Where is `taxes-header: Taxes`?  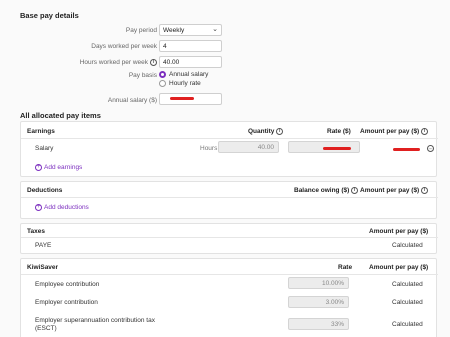
taxes-header: Taxes is located at coordinates (36, 231).